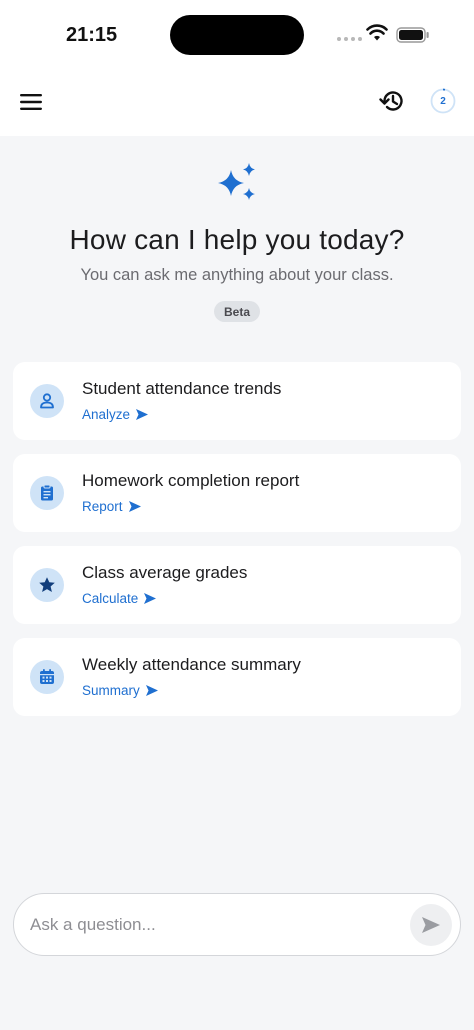  What do you see at coordinates (236, 181) in the screenshot?
I see `sparkles-icon` at bounding box center [236, 181].